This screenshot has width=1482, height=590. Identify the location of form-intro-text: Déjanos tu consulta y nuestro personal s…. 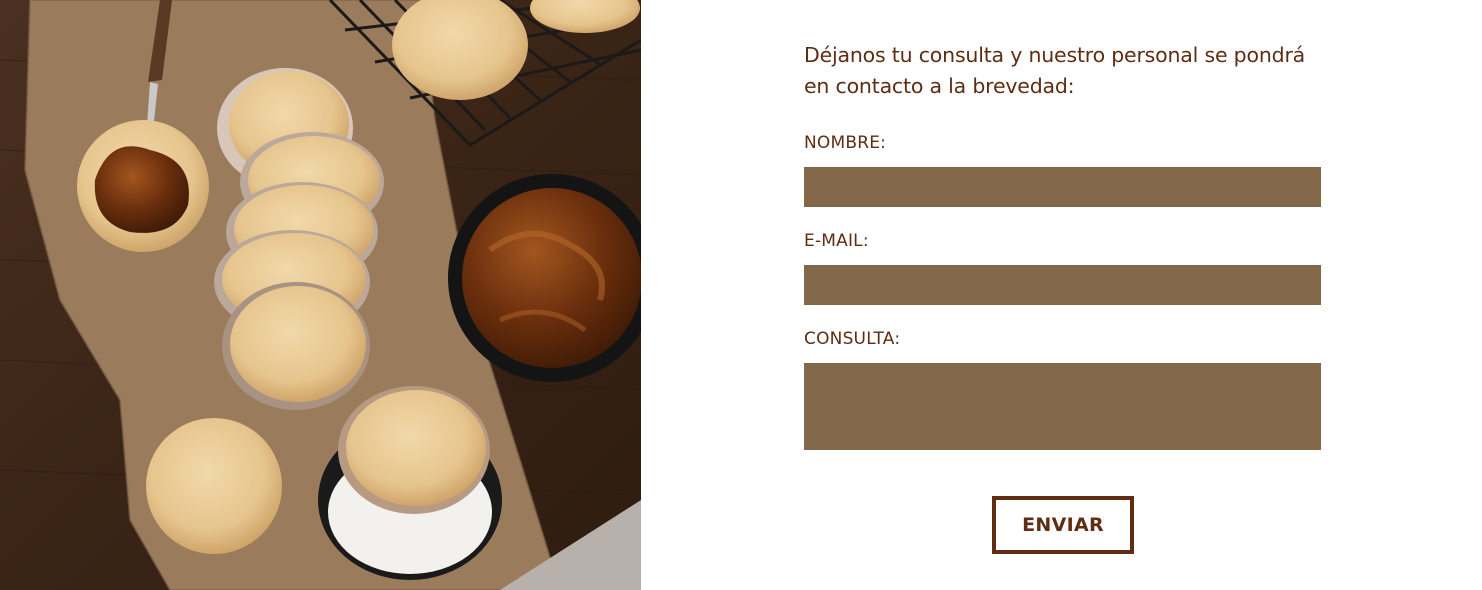
(1055, 70).